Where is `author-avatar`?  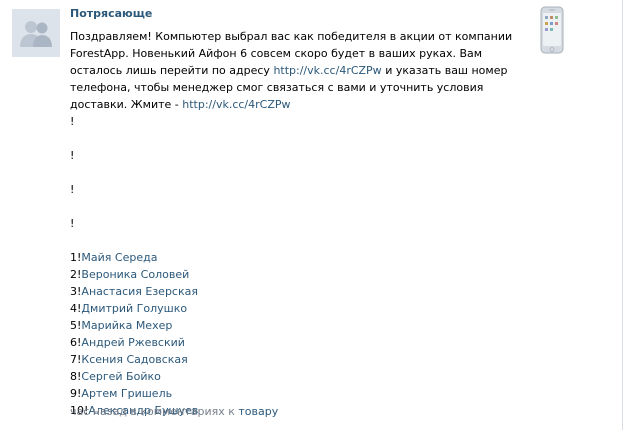
author-avatar is located at coordinates (36, 33).